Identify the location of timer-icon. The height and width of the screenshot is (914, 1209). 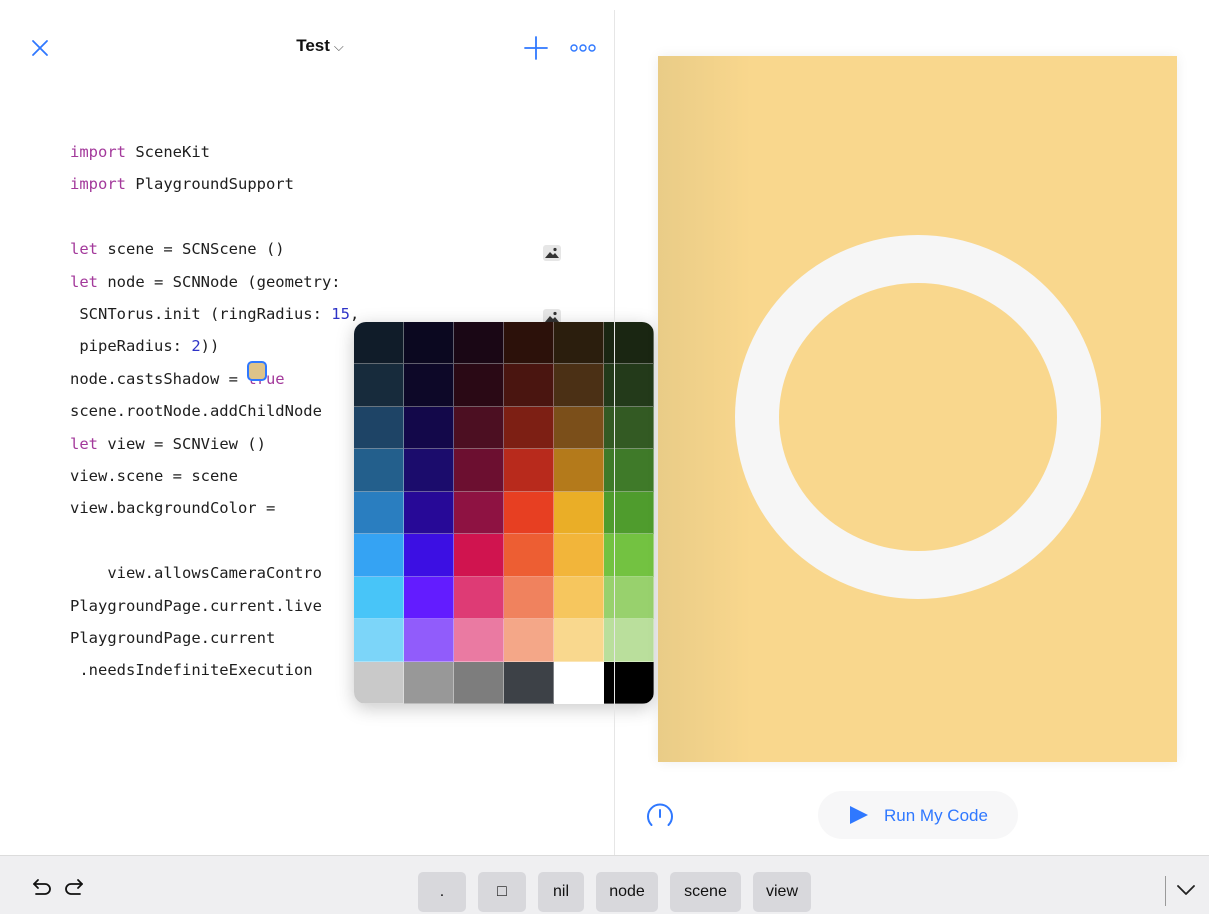
(660, 814).